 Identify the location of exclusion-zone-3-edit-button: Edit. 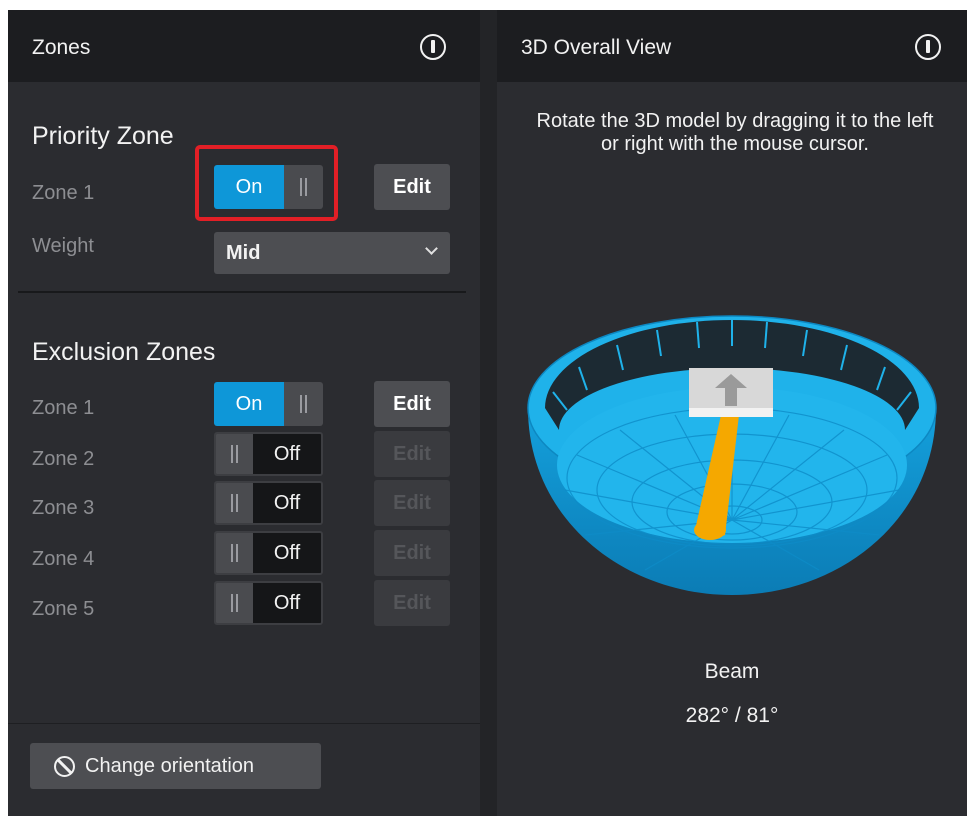
(412, 503).